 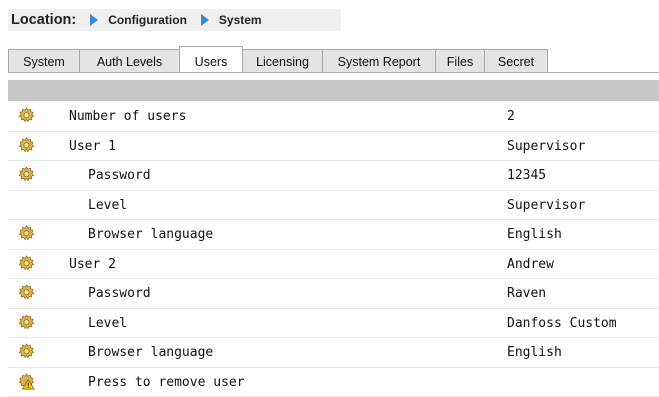 What do you see at coordinates (333, 265) in the screenshot?
I see `setting-row-user-2: User 2 Andrew` at bounding box center [333, 265].